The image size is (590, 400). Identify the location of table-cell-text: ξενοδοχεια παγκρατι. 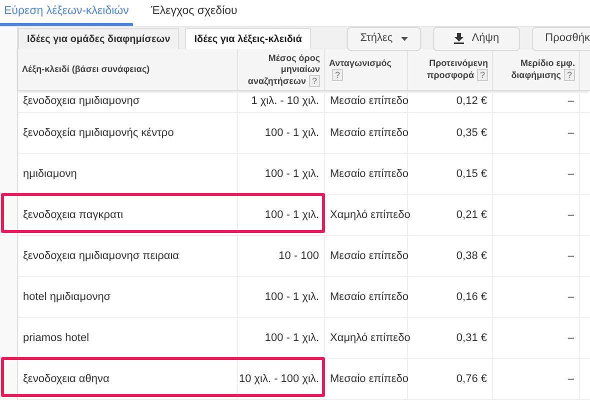
(73, 215).